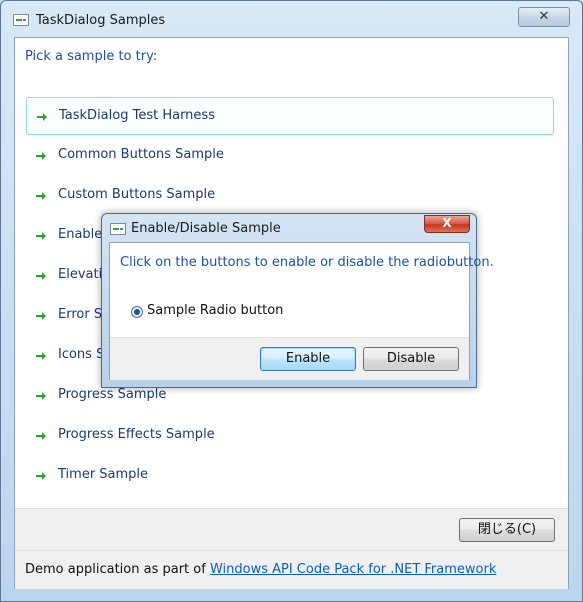 This screenshot has width=583, height=602. Describe the element at coordinates (103, 474) in the screenshot. I see `command-link-label: Timer Sample` at that location.